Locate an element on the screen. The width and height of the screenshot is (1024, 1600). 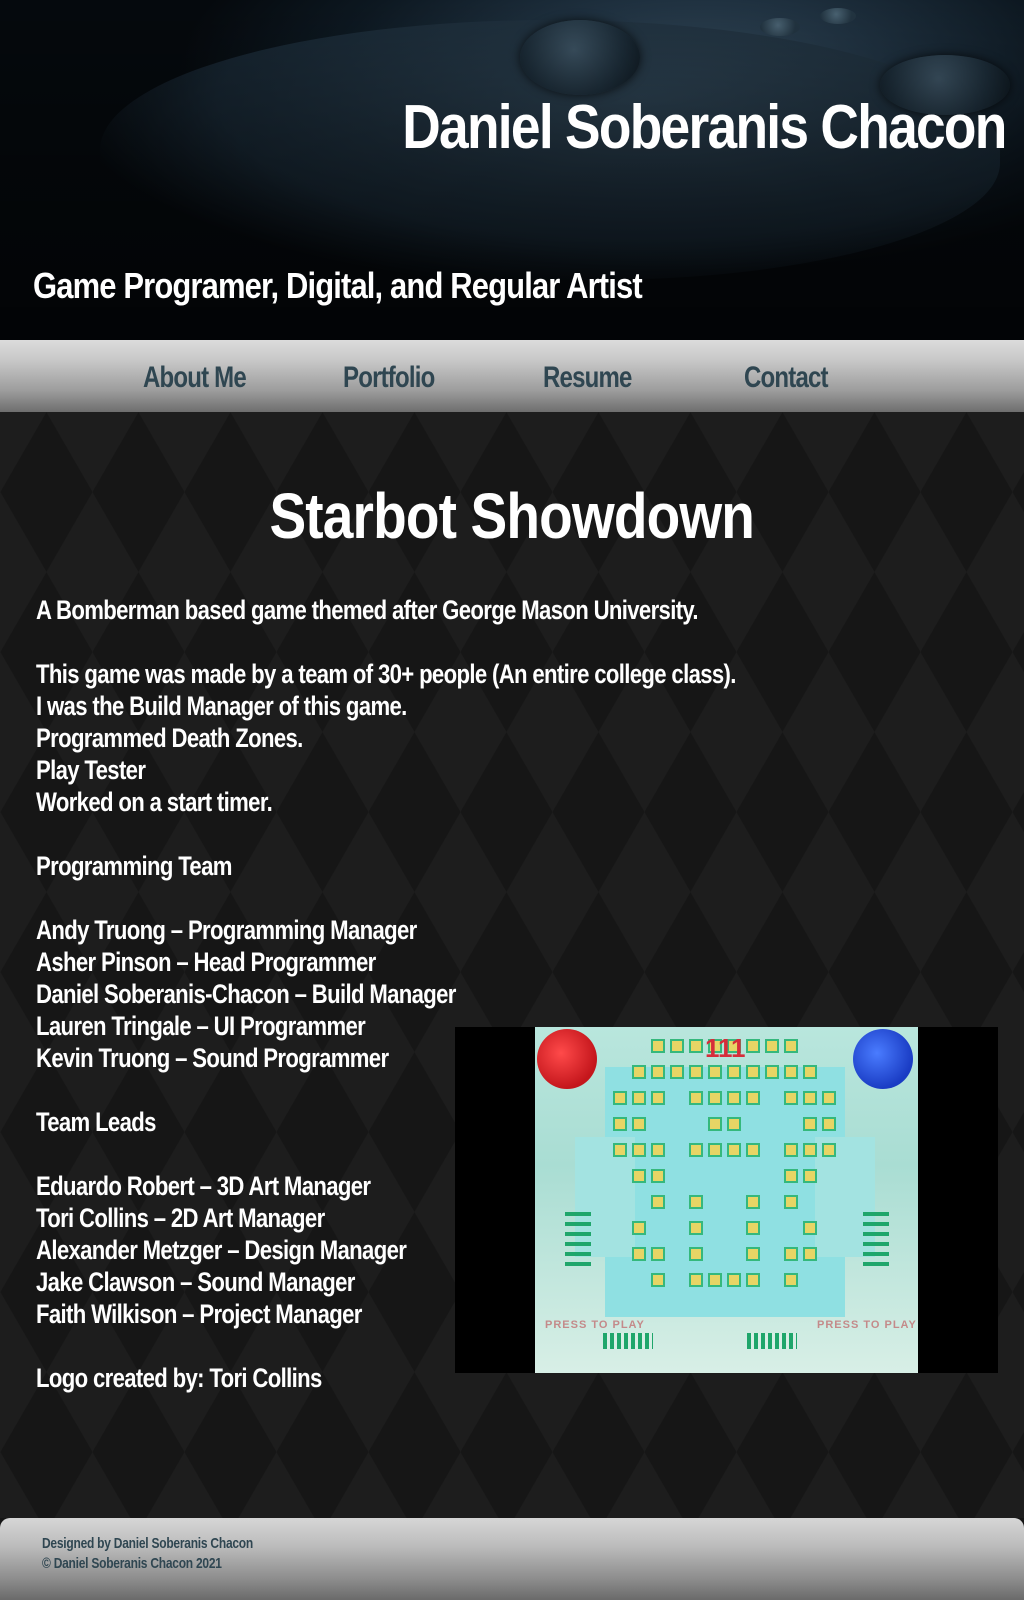
page-title: Starbot Showdown is located at coordinates (512, 516).